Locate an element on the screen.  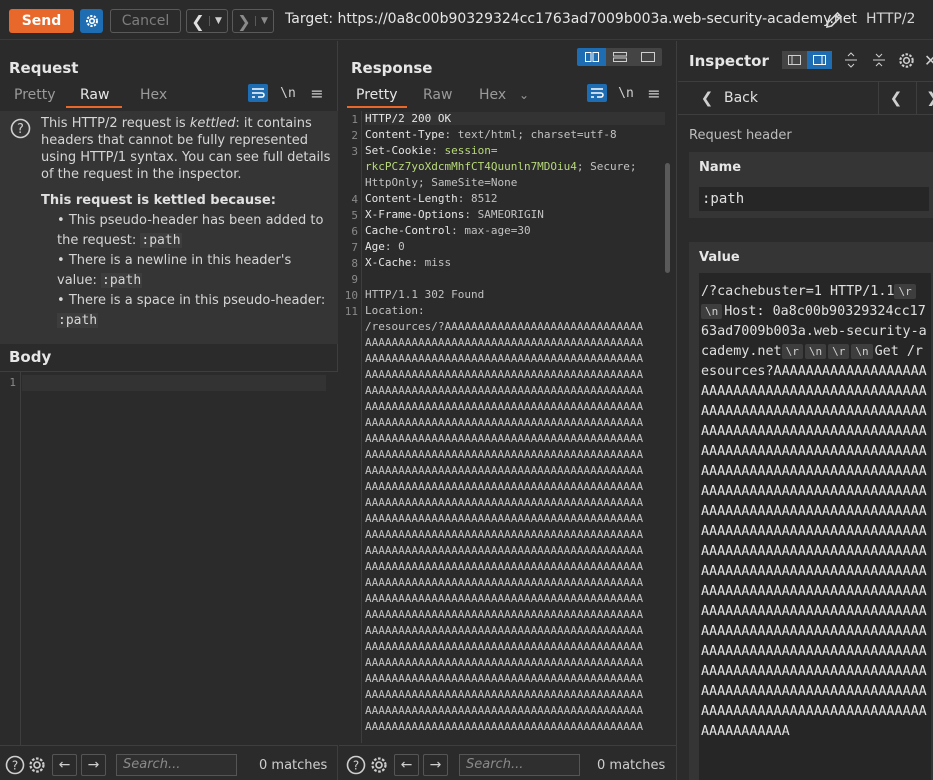
cancel-button: Cancel is located at coordinates (145, 21).